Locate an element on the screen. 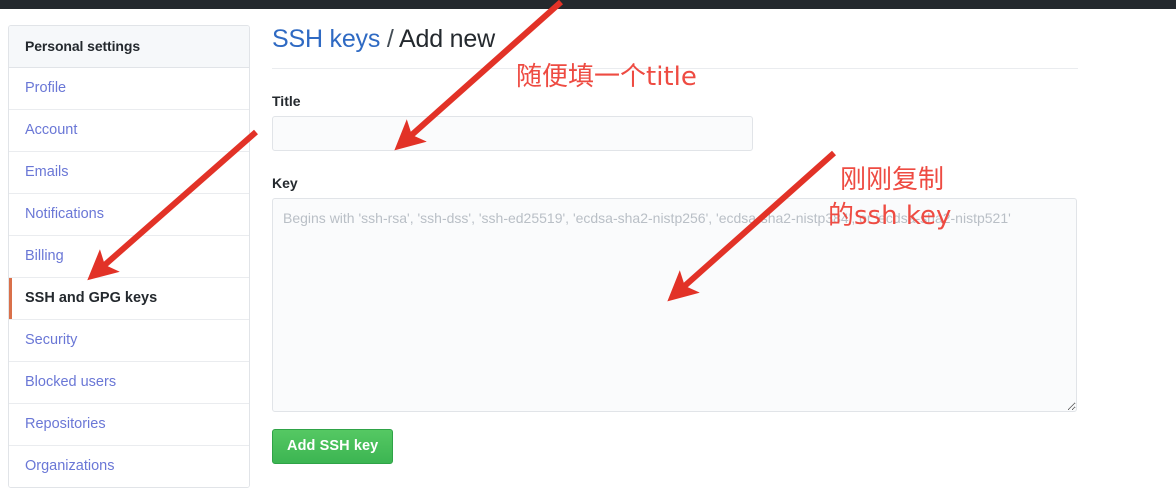 The width and height of the screenshot is (1176, 502). sidebar-item-ssh-and-gpg-keys: SSH and GPG keys is located at coordinates (129, 299).